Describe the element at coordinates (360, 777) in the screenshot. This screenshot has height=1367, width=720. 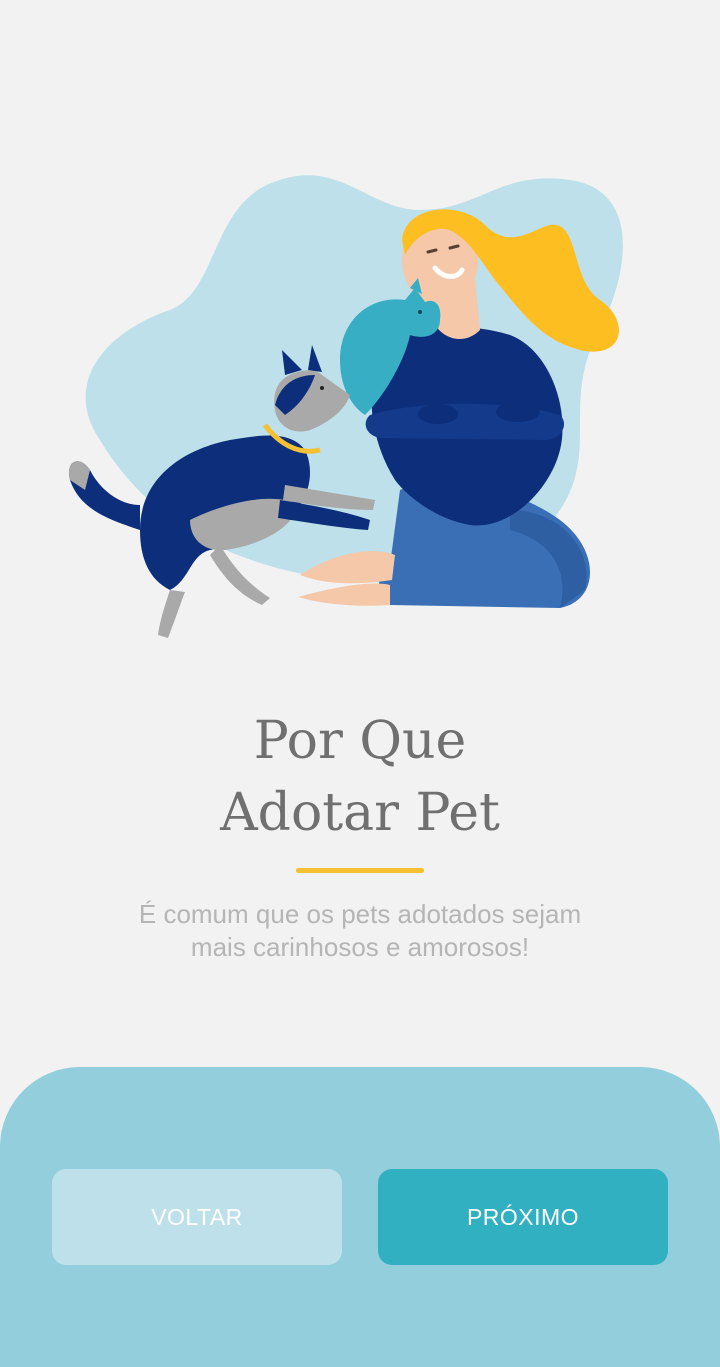
I see `page-title: Por Que Adotar Pet` at that location.